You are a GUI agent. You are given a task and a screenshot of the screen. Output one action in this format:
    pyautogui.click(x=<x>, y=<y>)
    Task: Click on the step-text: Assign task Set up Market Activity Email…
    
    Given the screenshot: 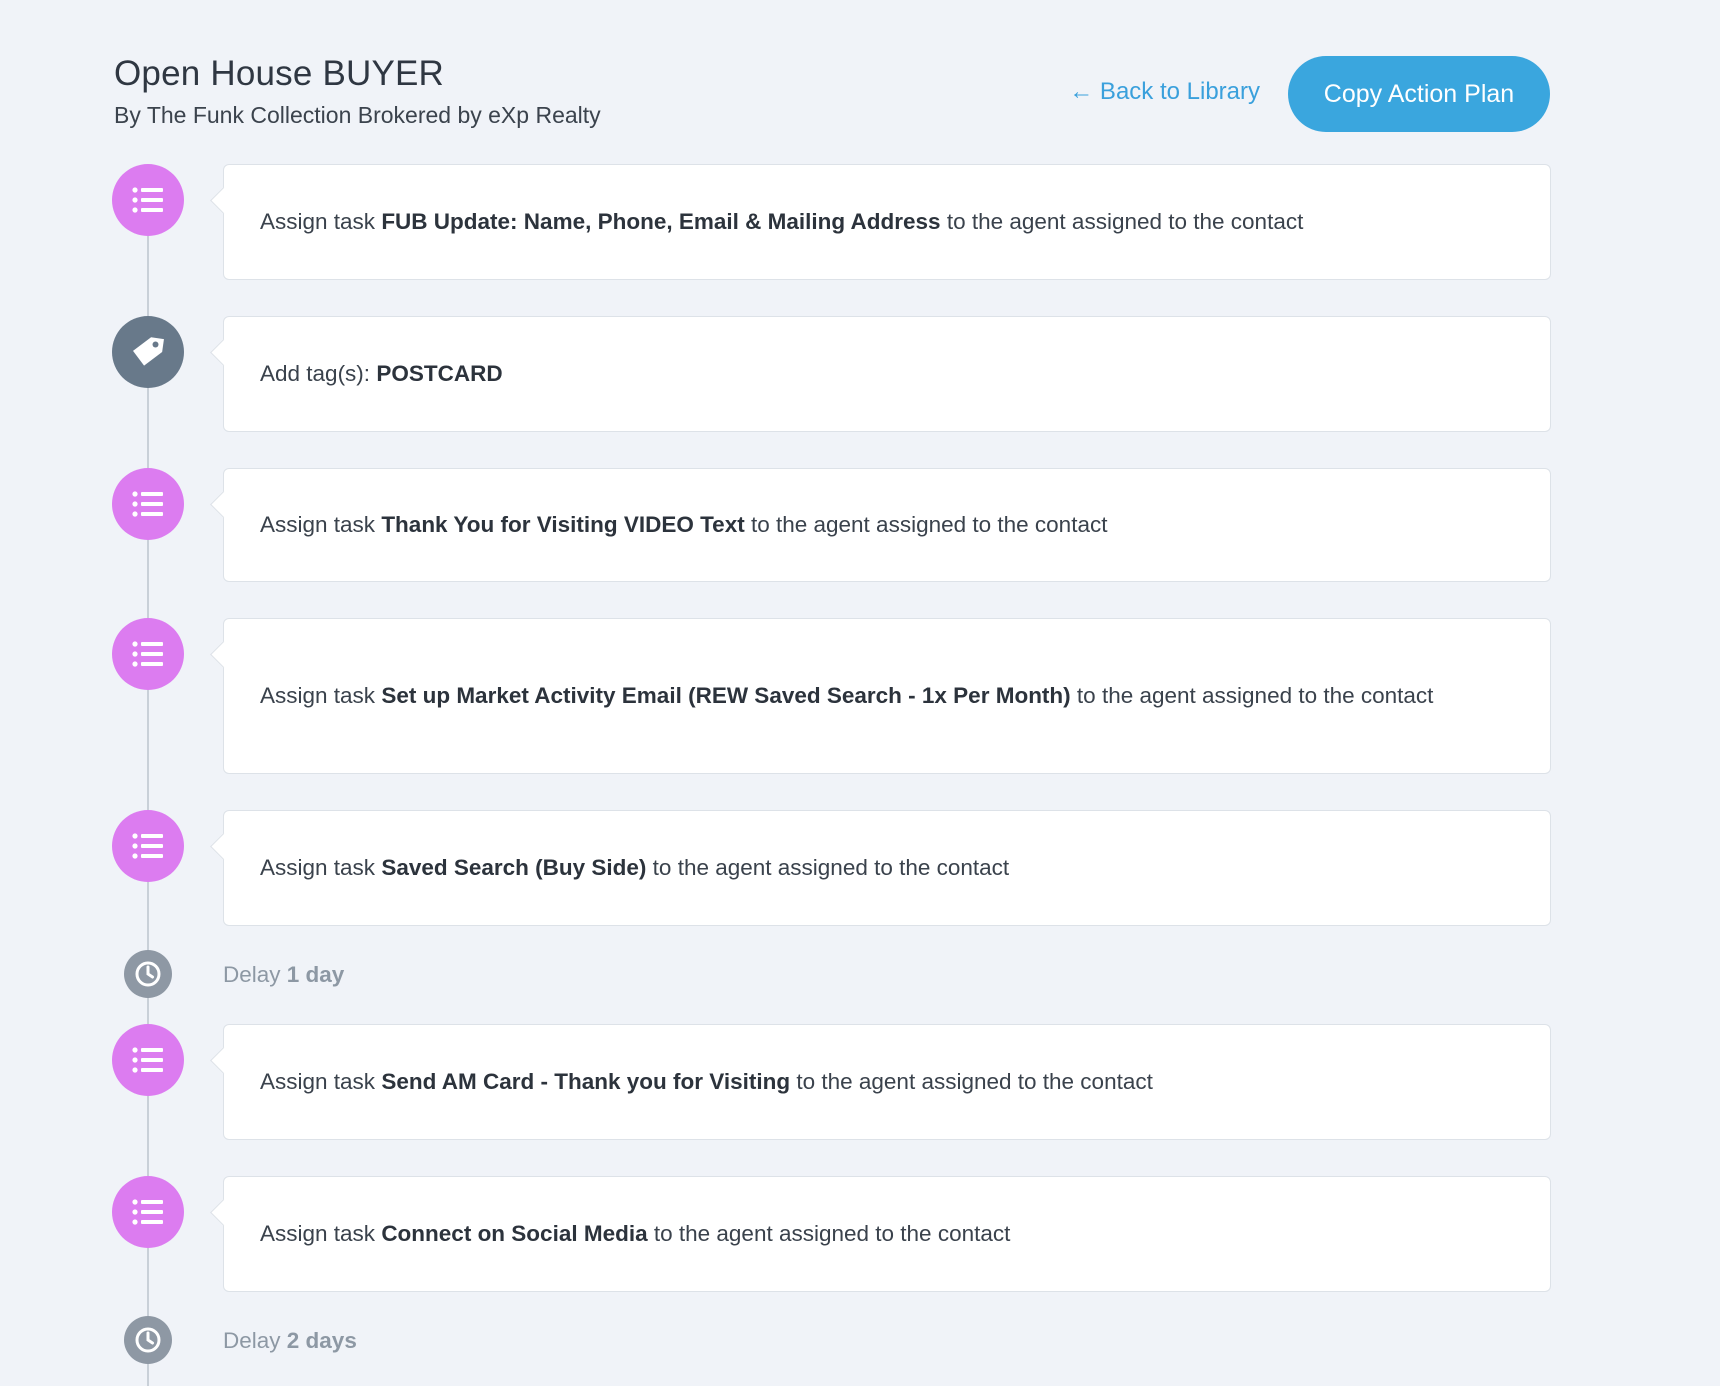 What is the action you would take?
    pyautogui.click(x=847, y=695)
    